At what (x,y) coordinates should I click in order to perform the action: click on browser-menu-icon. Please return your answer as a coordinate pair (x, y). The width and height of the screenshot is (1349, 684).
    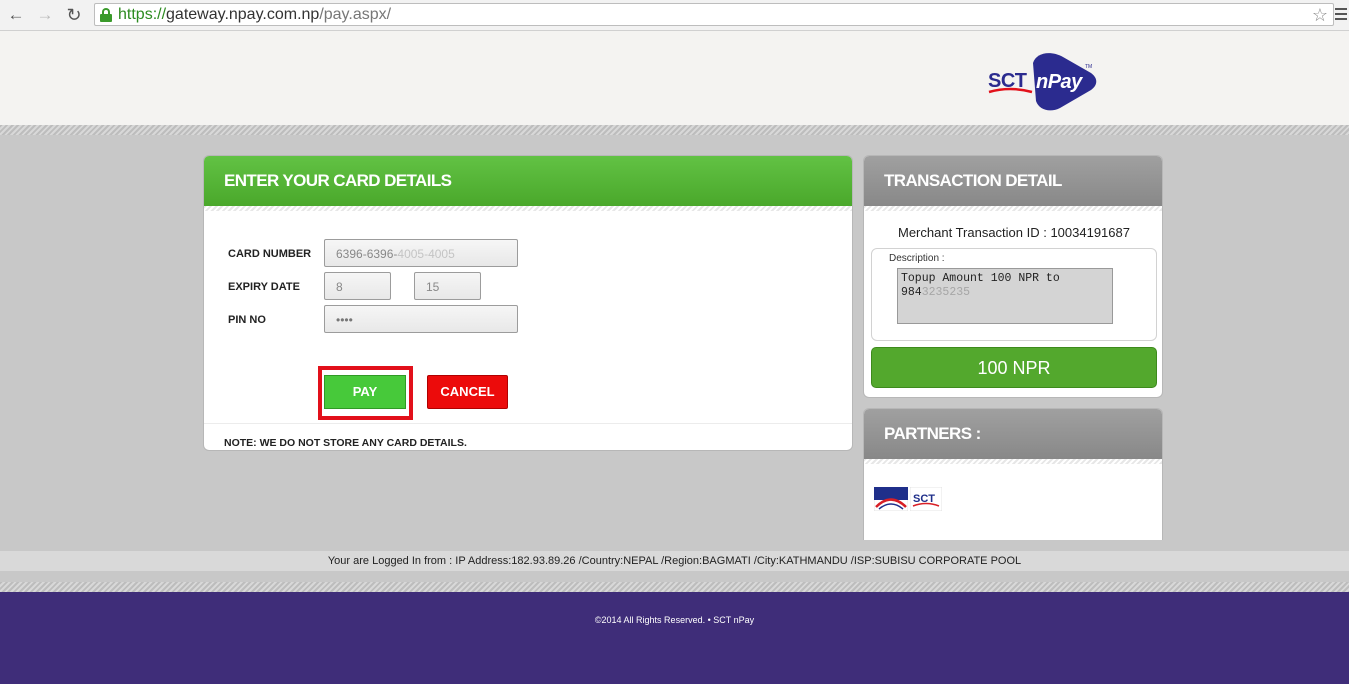
    Looking at the image, I should click on (1341, 15).